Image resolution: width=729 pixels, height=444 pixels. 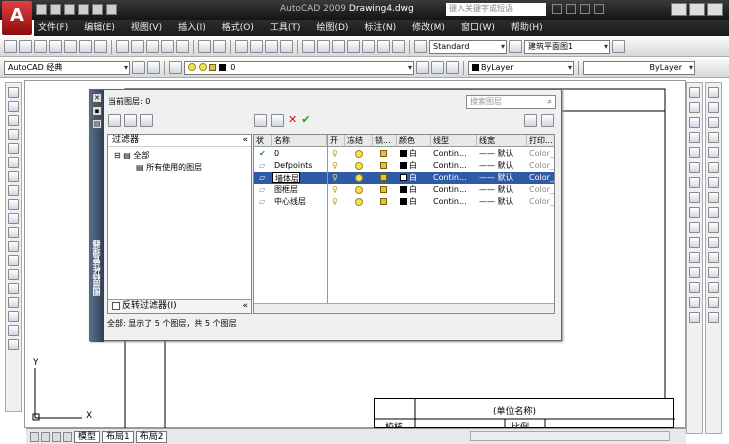 I want to click on revision-cloud-icon, so click(x=13, y=190).